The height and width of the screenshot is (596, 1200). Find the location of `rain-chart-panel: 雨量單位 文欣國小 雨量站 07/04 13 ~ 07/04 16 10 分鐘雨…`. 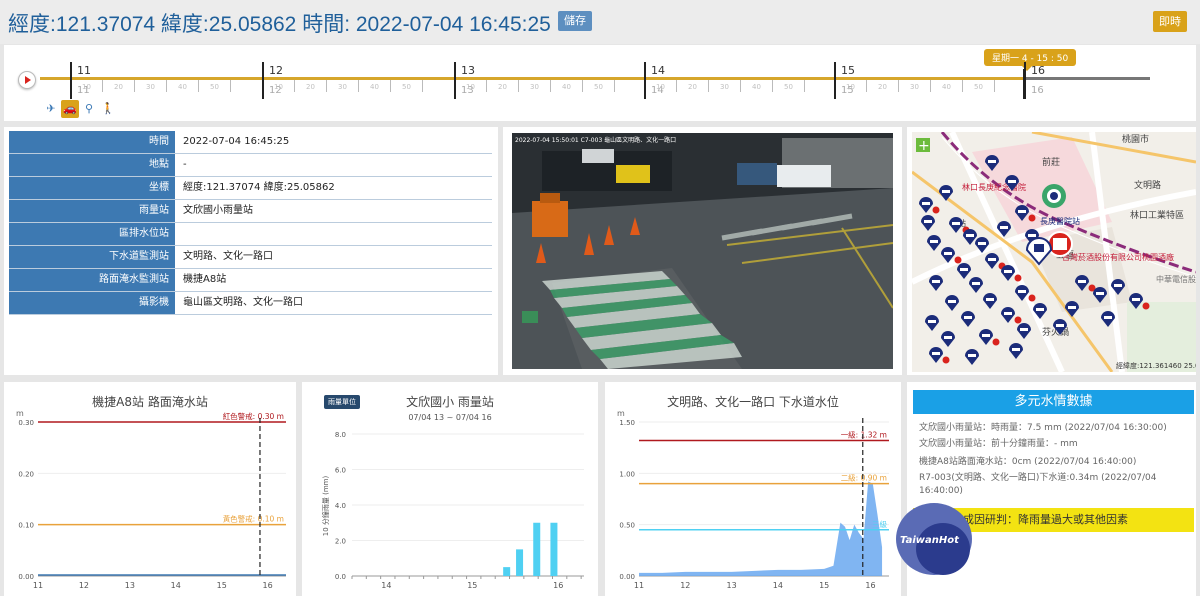

rain-chart-panel: 雨量單位 文欣國小 雨量站 07/04 13 ~ 07/04 16 10 分鐘雨… is located at coordinates (450, 489).